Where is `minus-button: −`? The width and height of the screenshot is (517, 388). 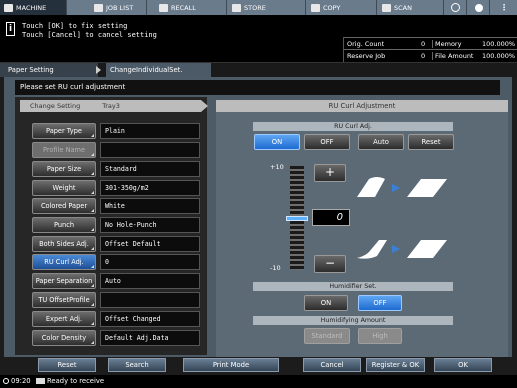 minus-button: − is located at coordinates (330, 264).